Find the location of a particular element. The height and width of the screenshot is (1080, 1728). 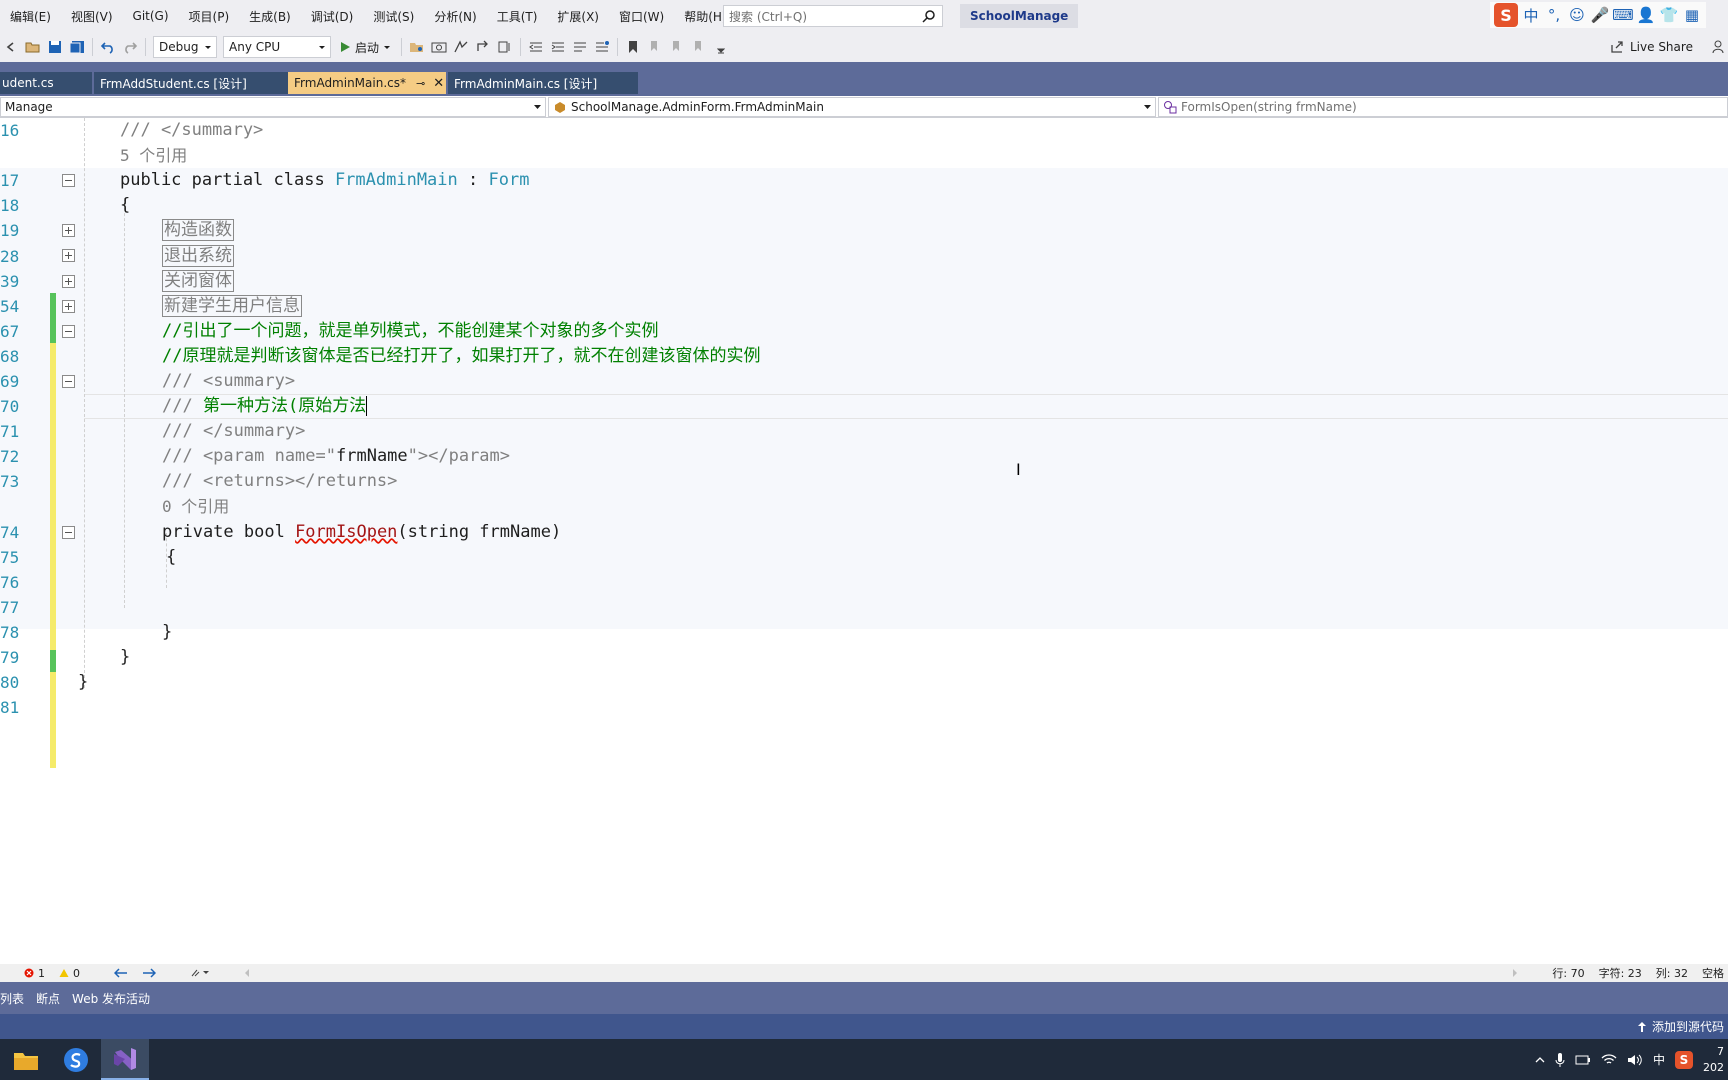

ime-indicator: 中 is located at coordinates (1659, 1059).